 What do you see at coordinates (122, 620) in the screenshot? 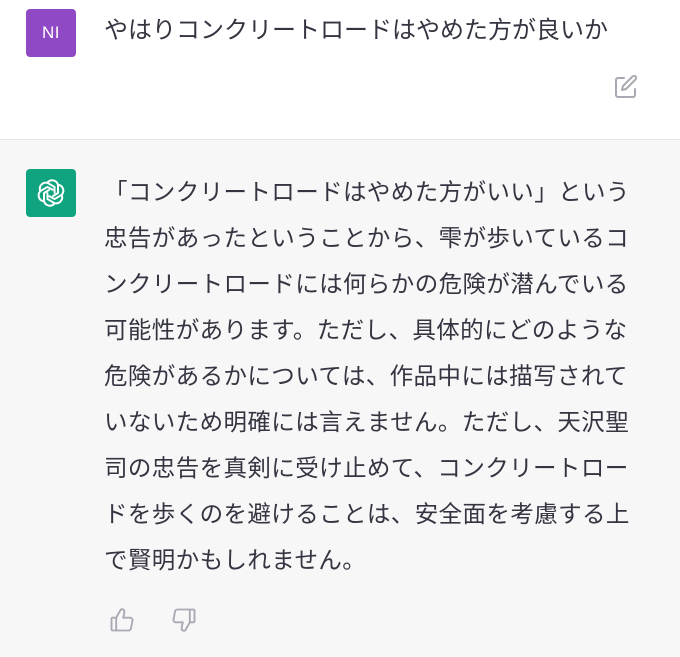
I see `thumbs-up-icon` at bounding box center [122, 620].